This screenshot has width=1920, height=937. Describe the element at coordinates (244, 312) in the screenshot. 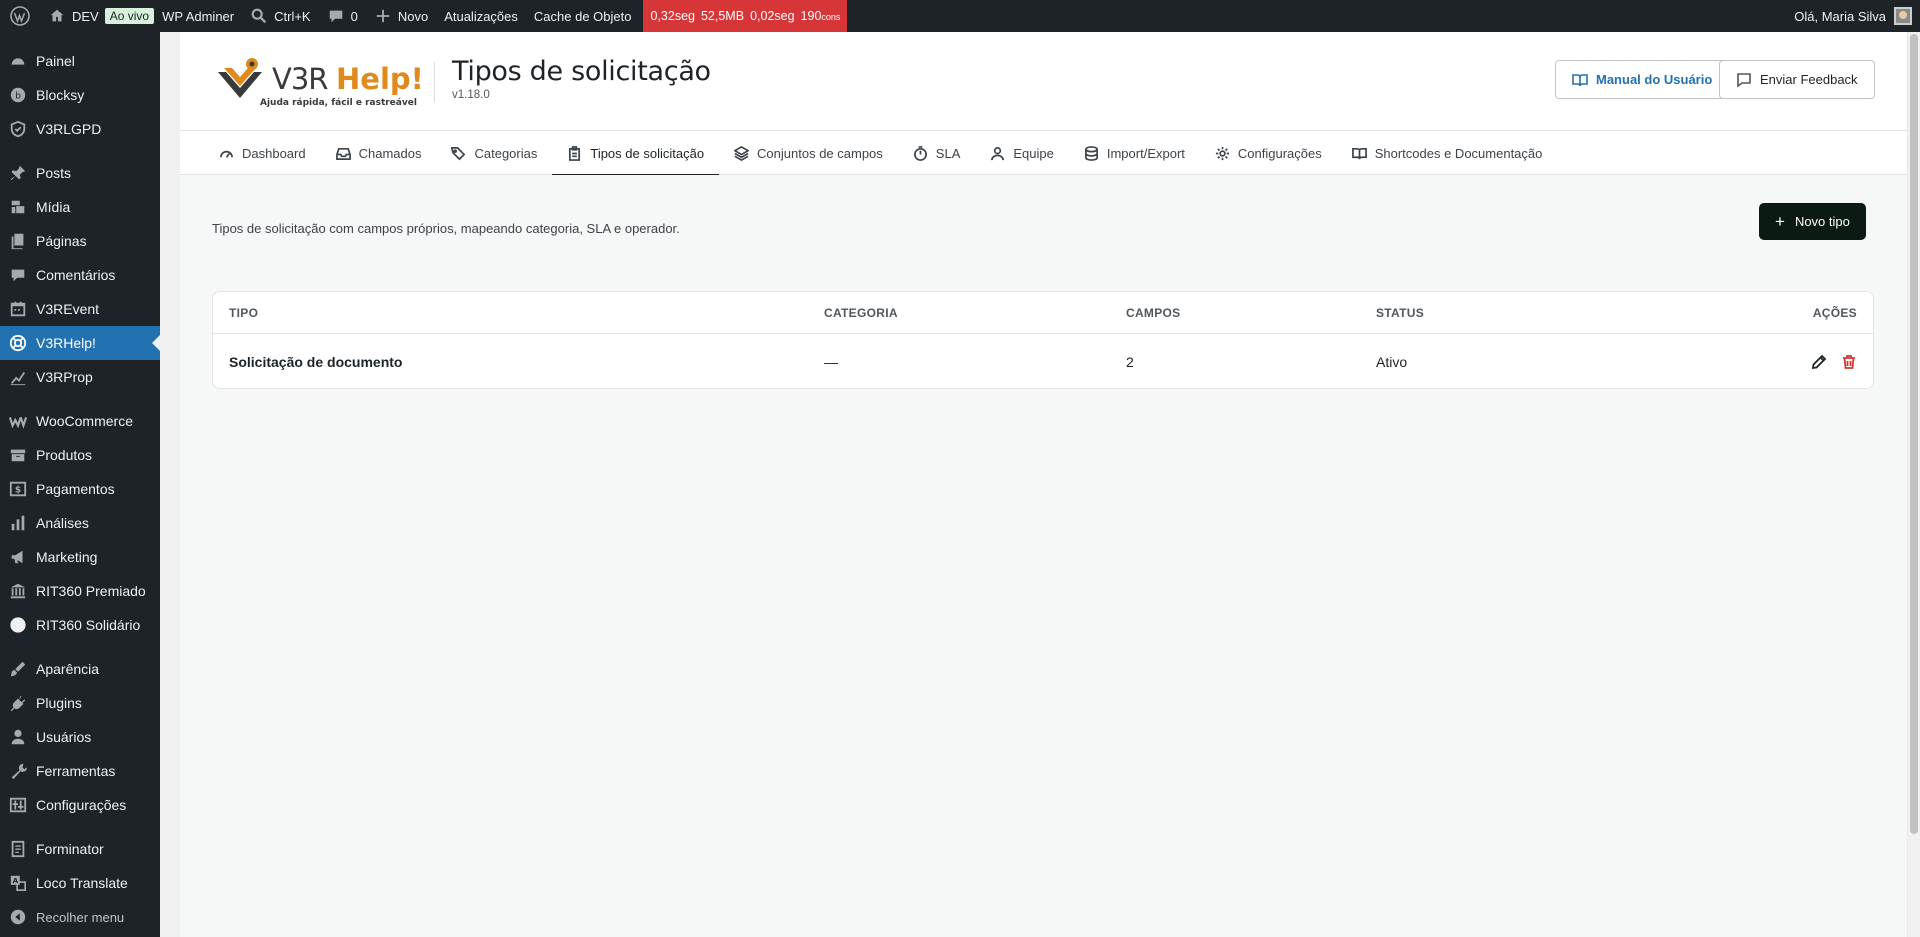

I see `column-header-tipo: TIPO` at that location.